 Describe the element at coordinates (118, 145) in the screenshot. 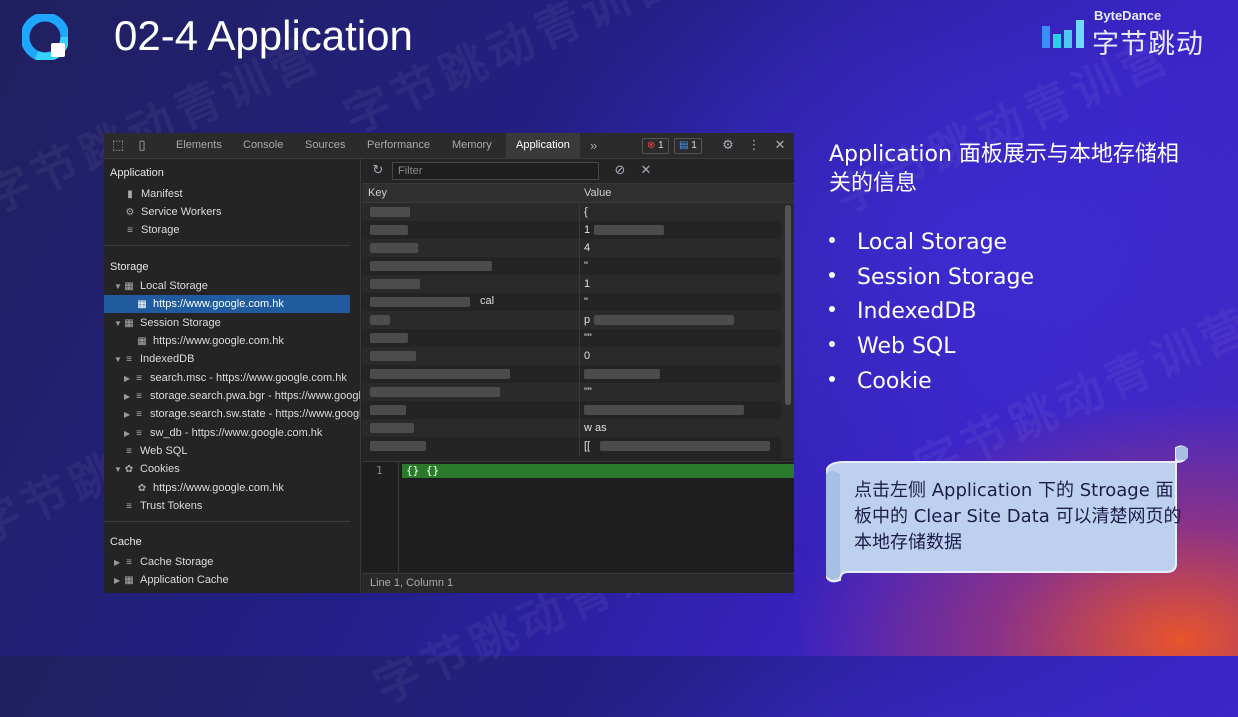

I see `inspect-element-icon: ⬚` at that location.